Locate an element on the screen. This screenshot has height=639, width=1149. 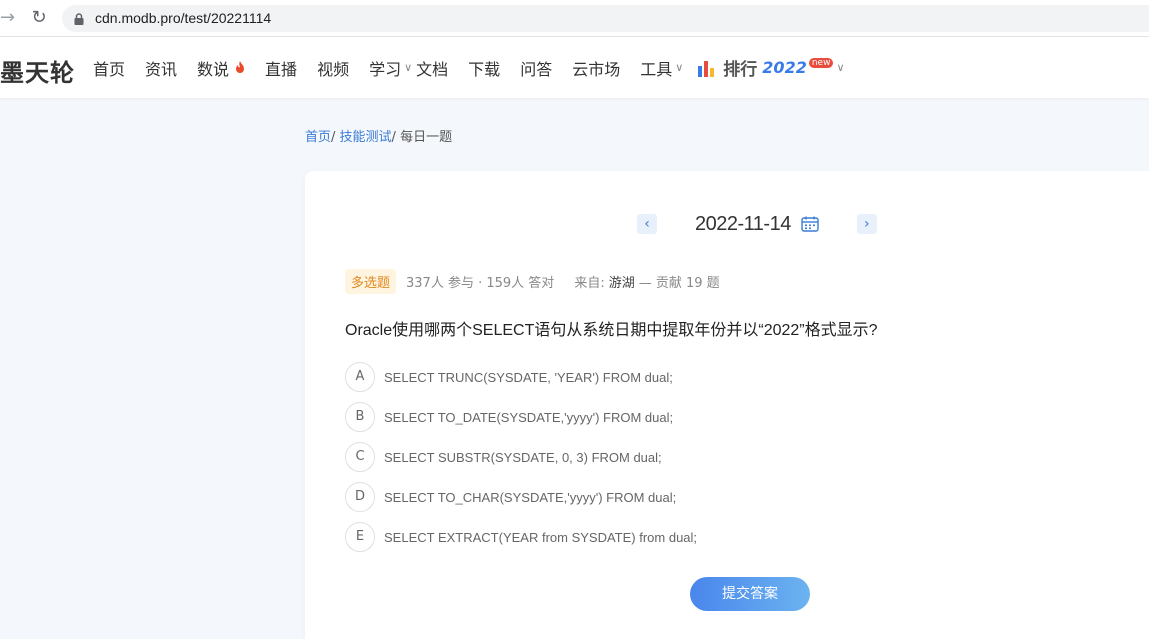
nav-data-label: 数说 is located at coordinates (213, 69).